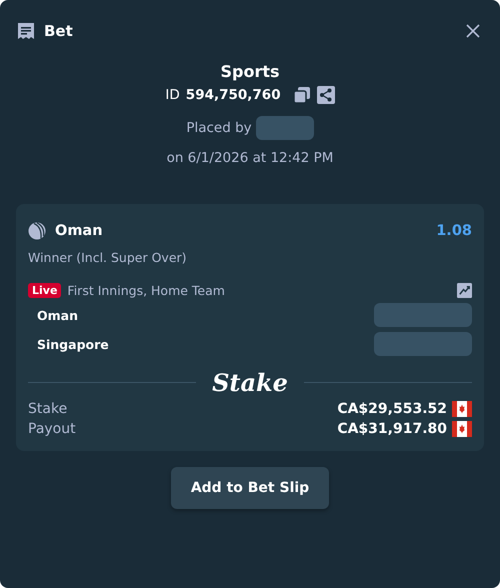  What do you see at coordinates (325, 95) in the screenshot?
I see `share-icon` at bounding box center [325, 95].